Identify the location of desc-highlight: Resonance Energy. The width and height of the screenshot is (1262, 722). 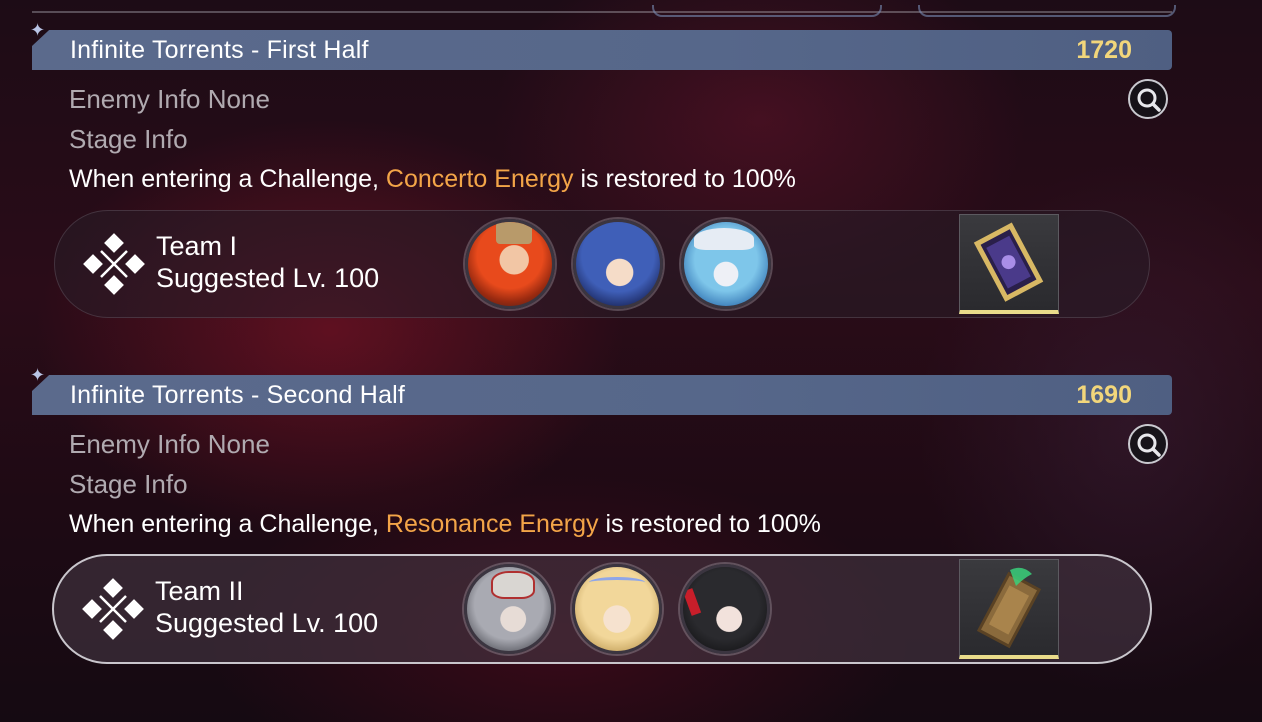
(492, 524).